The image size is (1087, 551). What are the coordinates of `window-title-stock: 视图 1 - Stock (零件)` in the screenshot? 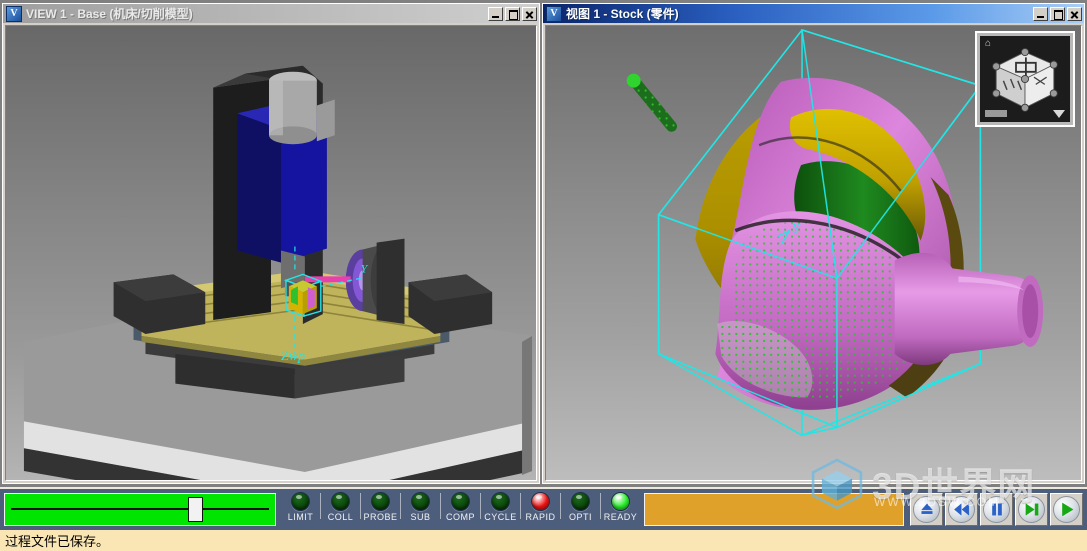 It's located at (622, 14).